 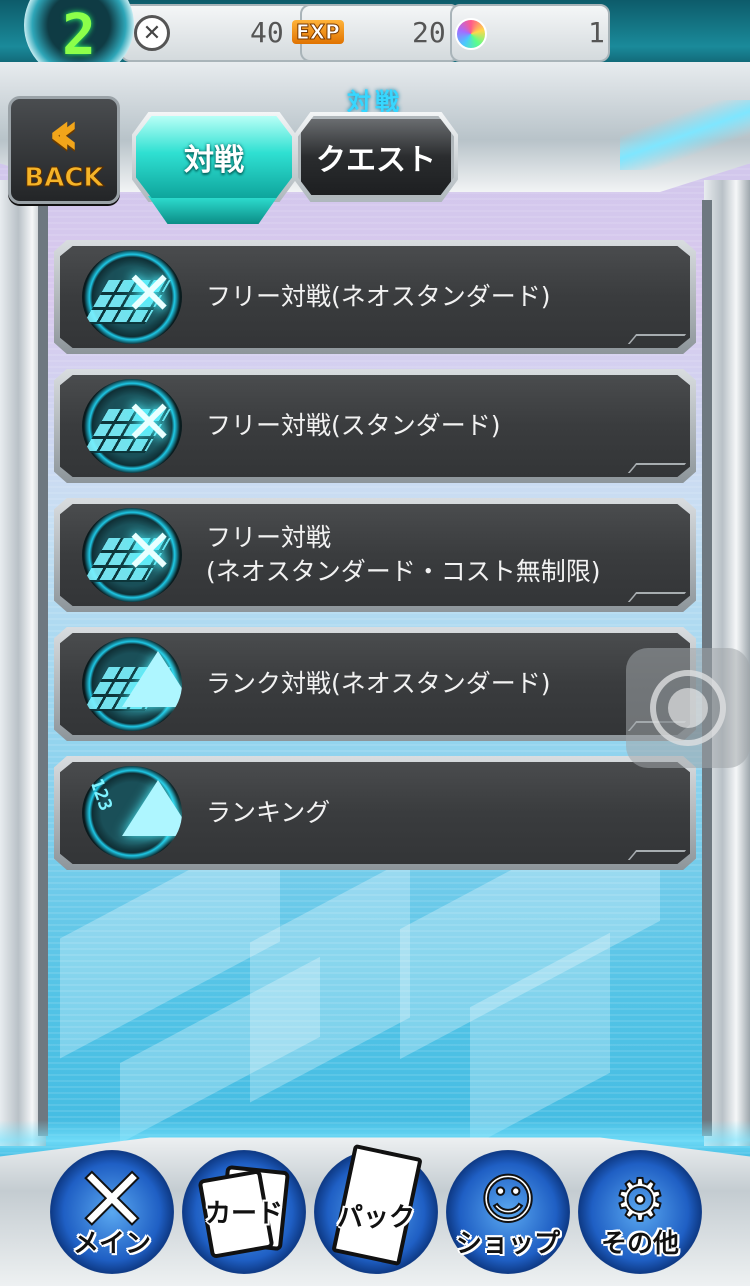 I want to click on nav-card-button: カード, so click(x=244, y=1212).